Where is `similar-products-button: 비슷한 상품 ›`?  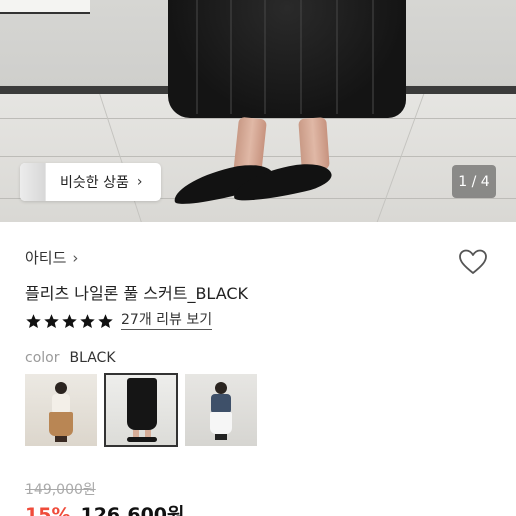 similar-products-button: 비슷한 상품 › is located at coordinates (90, 182).